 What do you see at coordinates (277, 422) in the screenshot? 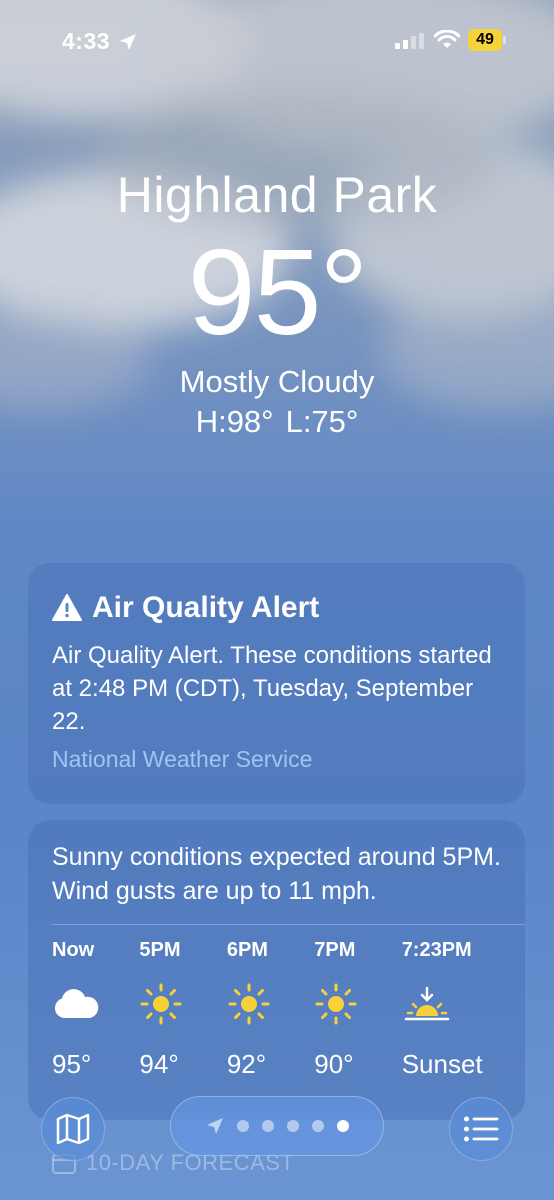
I see `high-low: H:98° L:75°` at bounding box center [277, 422].